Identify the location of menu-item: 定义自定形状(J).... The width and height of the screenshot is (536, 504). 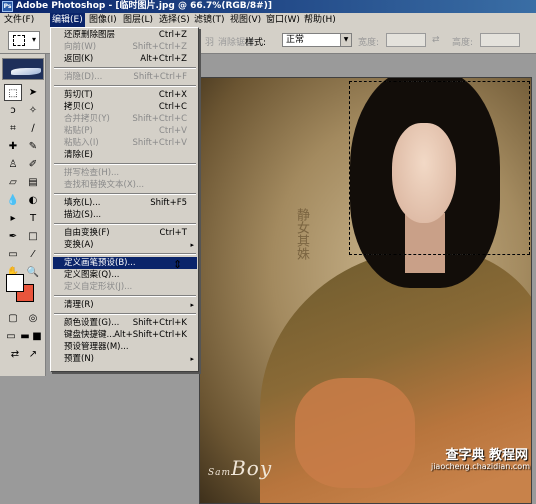
(125, 287).